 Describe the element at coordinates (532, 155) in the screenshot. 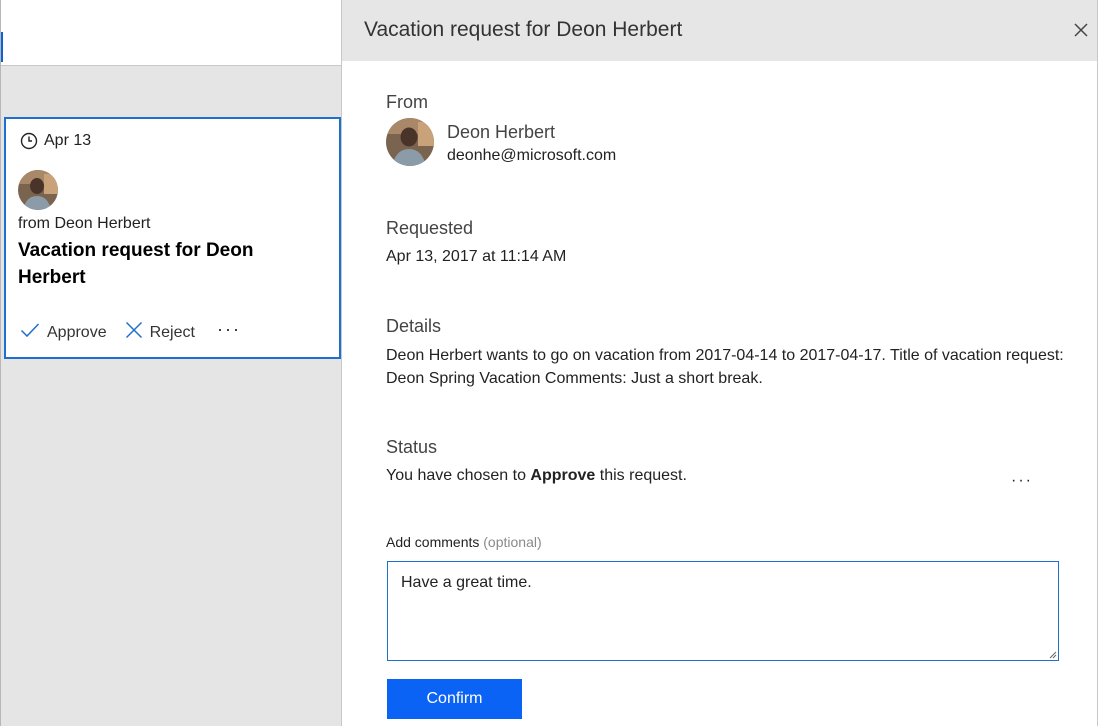

I see `sender-email: deonhe@microsoft.com` at that location.